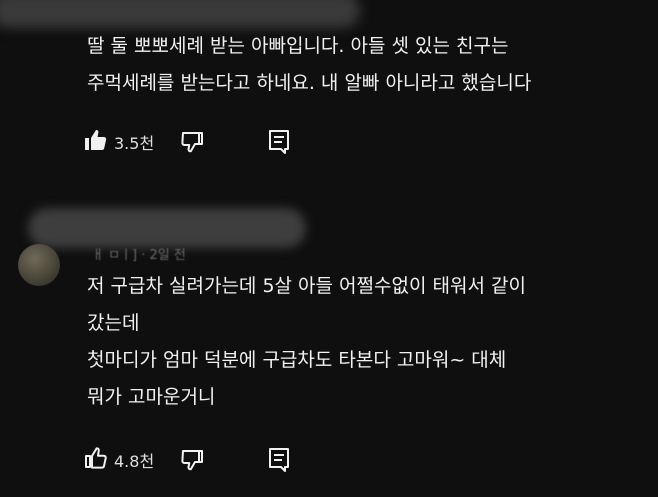  I want to click on like-button: 4.8천, so click(119, 460).